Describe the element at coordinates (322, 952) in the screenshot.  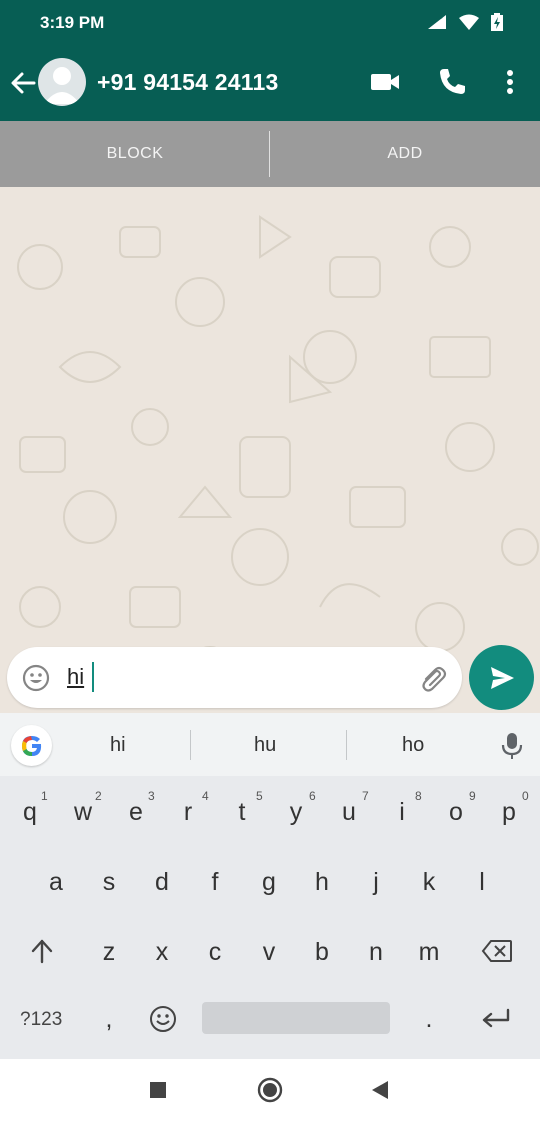
I see `key-b: b` at that location.